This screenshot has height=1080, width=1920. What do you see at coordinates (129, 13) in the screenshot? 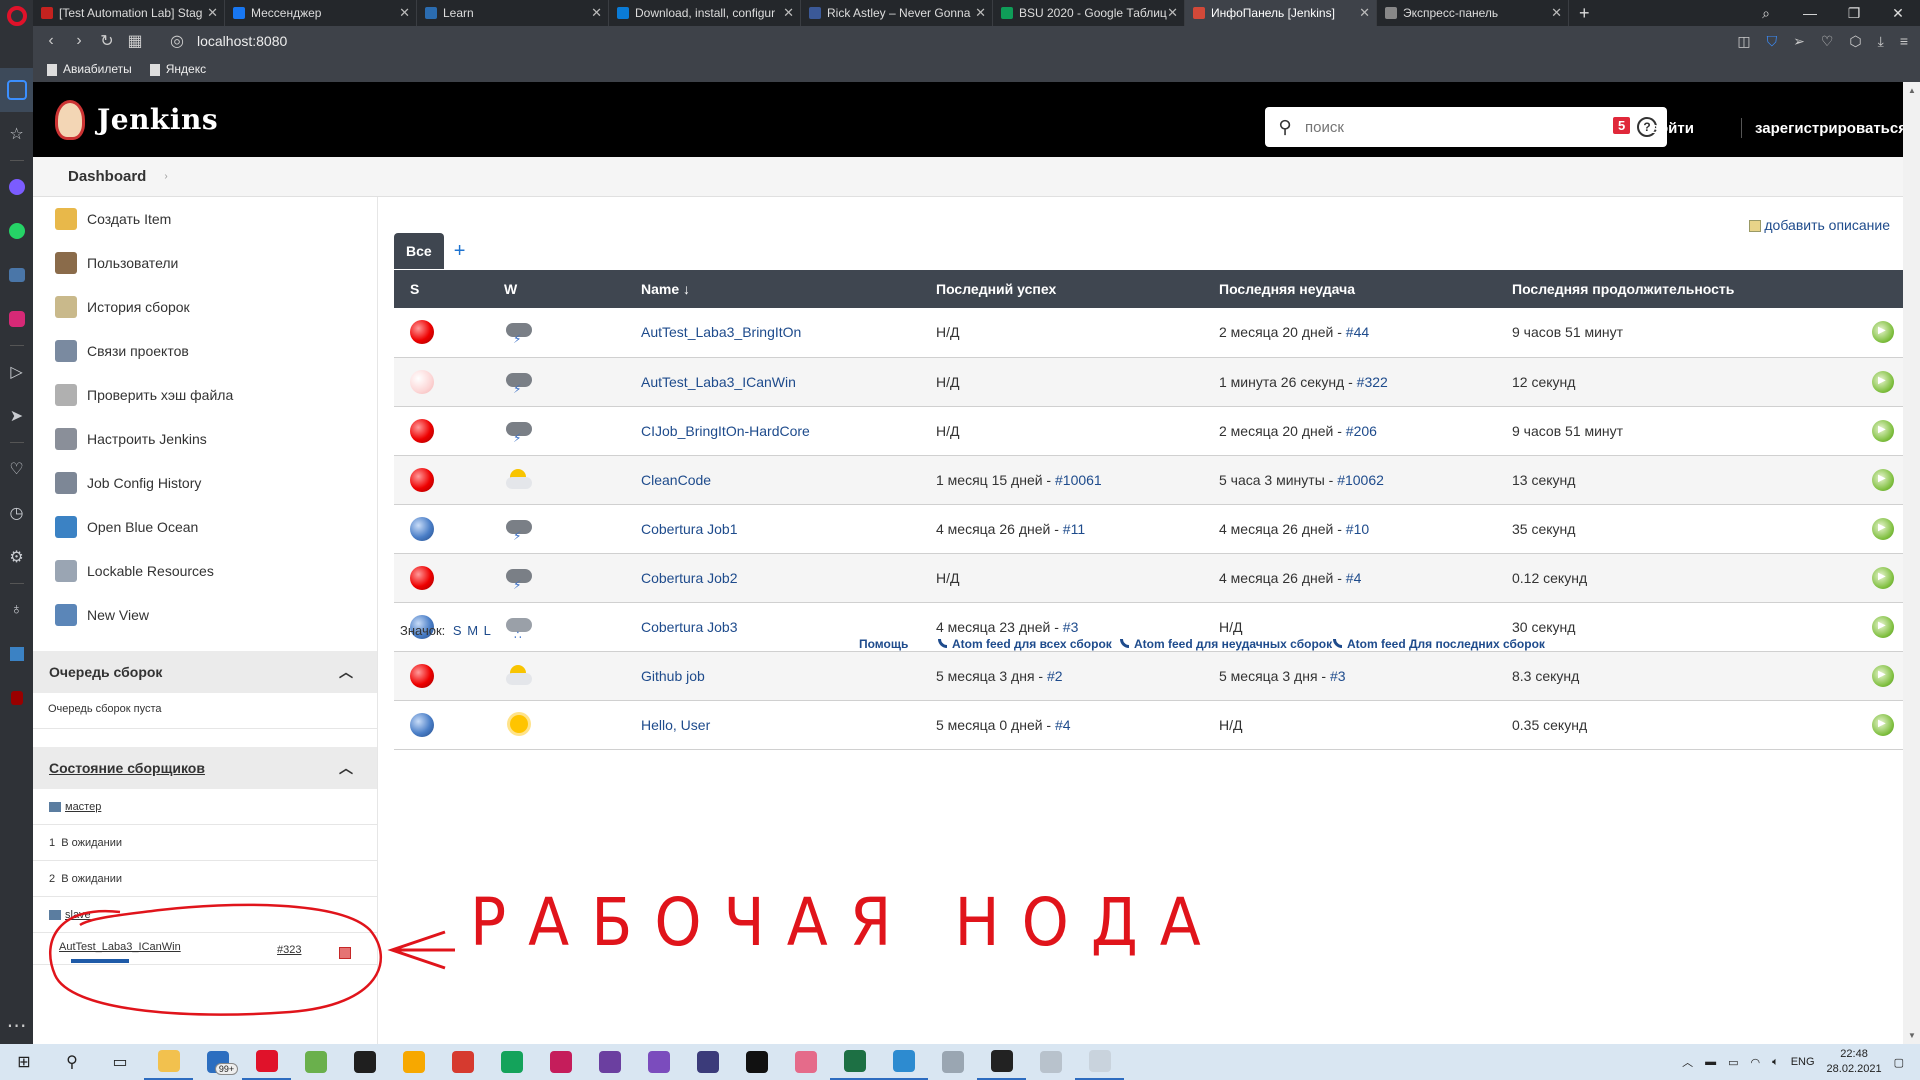
I see `browser-tab: [Test Automation Lab] Stag ✕` at bounding box center [129, 13].